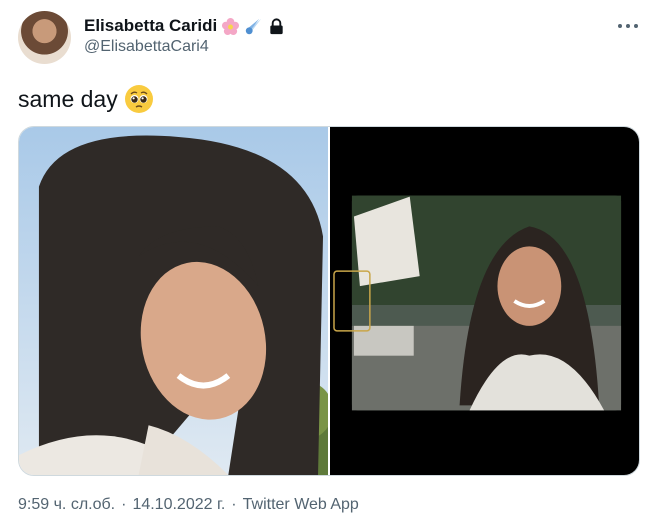 This screenshot has width=654, height=531. Describe the element at coordinates (138, 99) in the screenshot. I see `pleading-face-emoji` at that location.